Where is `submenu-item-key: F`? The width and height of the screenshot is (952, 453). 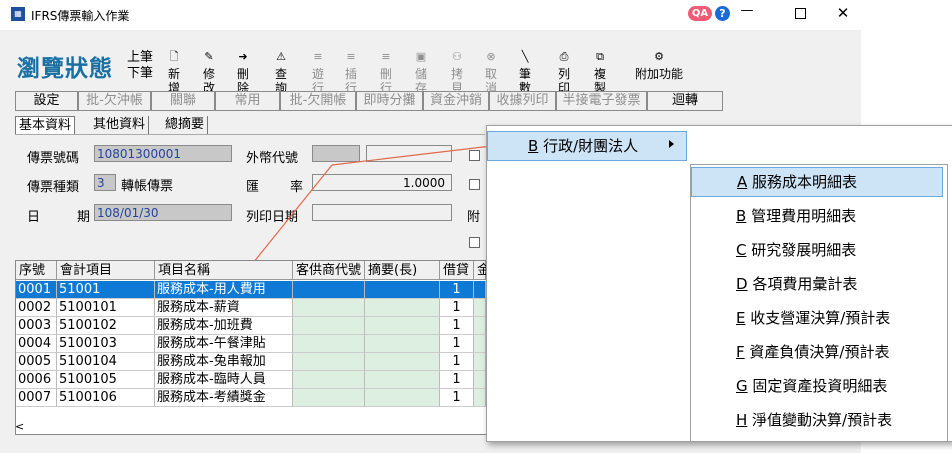 submenu-item-key: F is located at coordinates (740, 352).